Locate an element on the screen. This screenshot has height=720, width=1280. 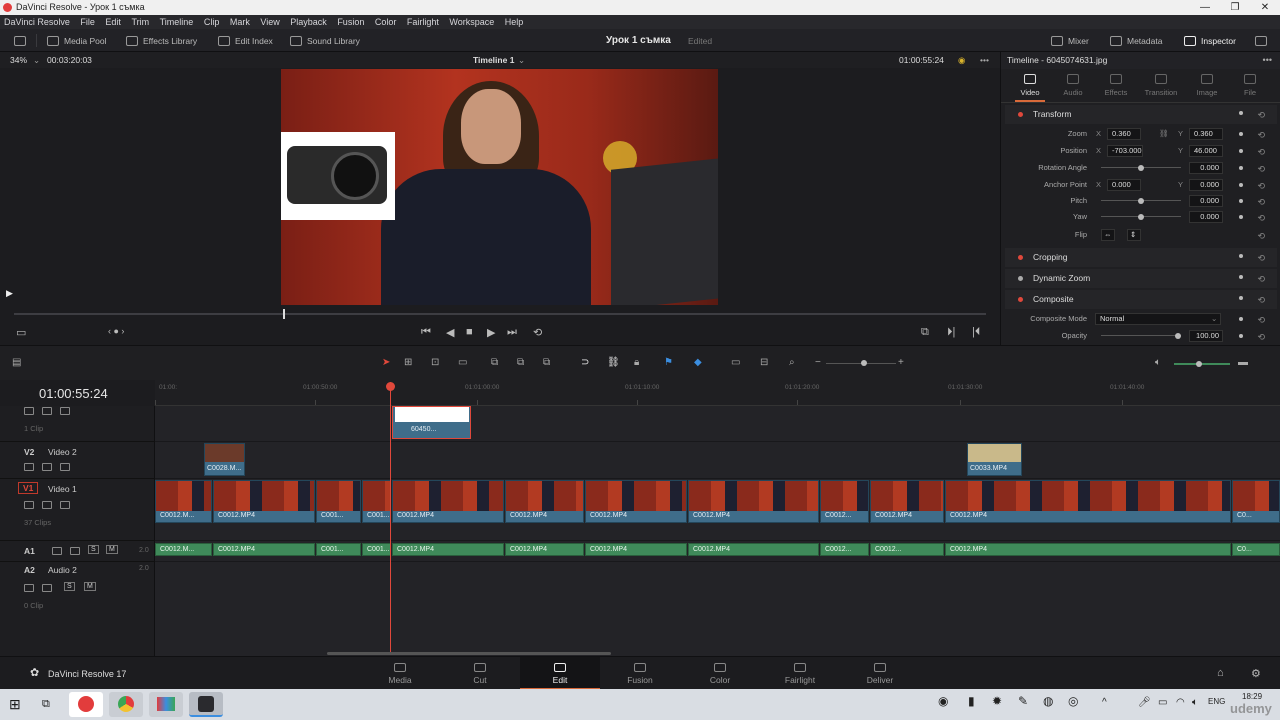
last-frame-icon: ⏭ is located at coordinates (512, 332).